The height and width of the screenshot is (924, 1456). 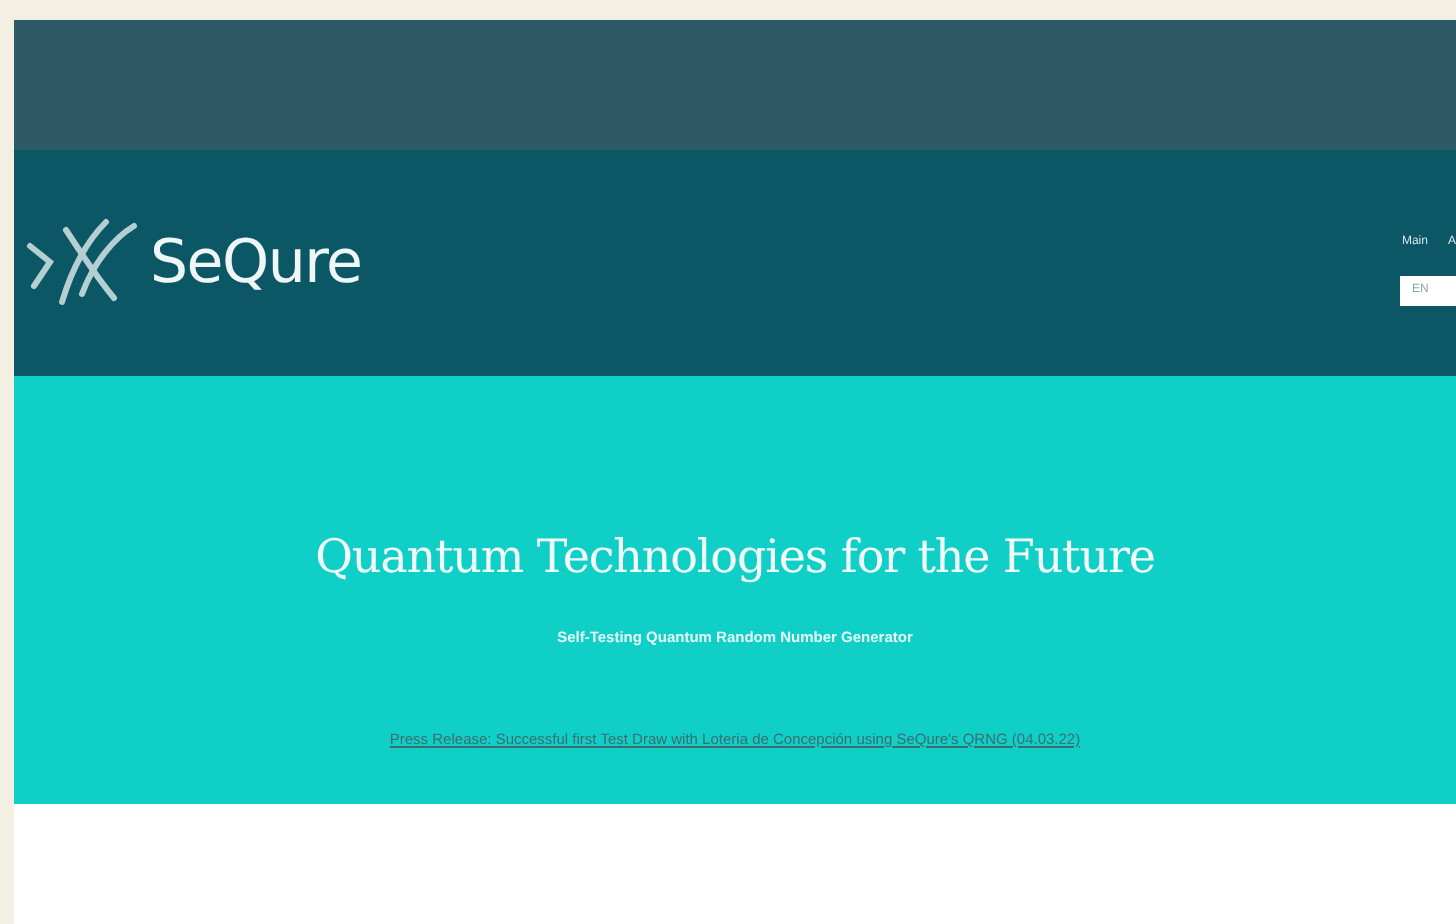 What do you see at coordinates (256, 264) in the screenshot?
I see `logo-text: SeQure` at bounding box center [256, 264].